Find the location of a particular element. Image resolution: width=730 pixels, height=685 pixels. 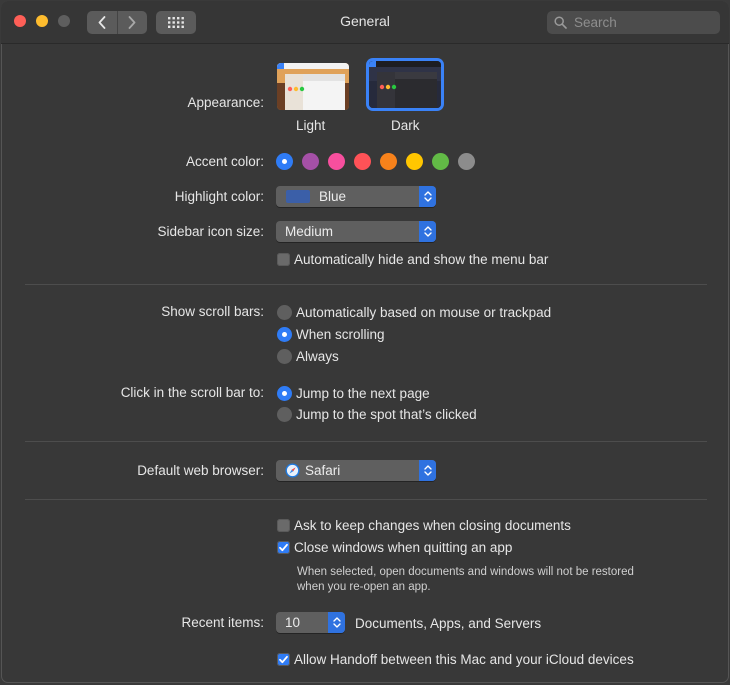

scroll-bars-radio-automatic is located at coordinates (284, 312).